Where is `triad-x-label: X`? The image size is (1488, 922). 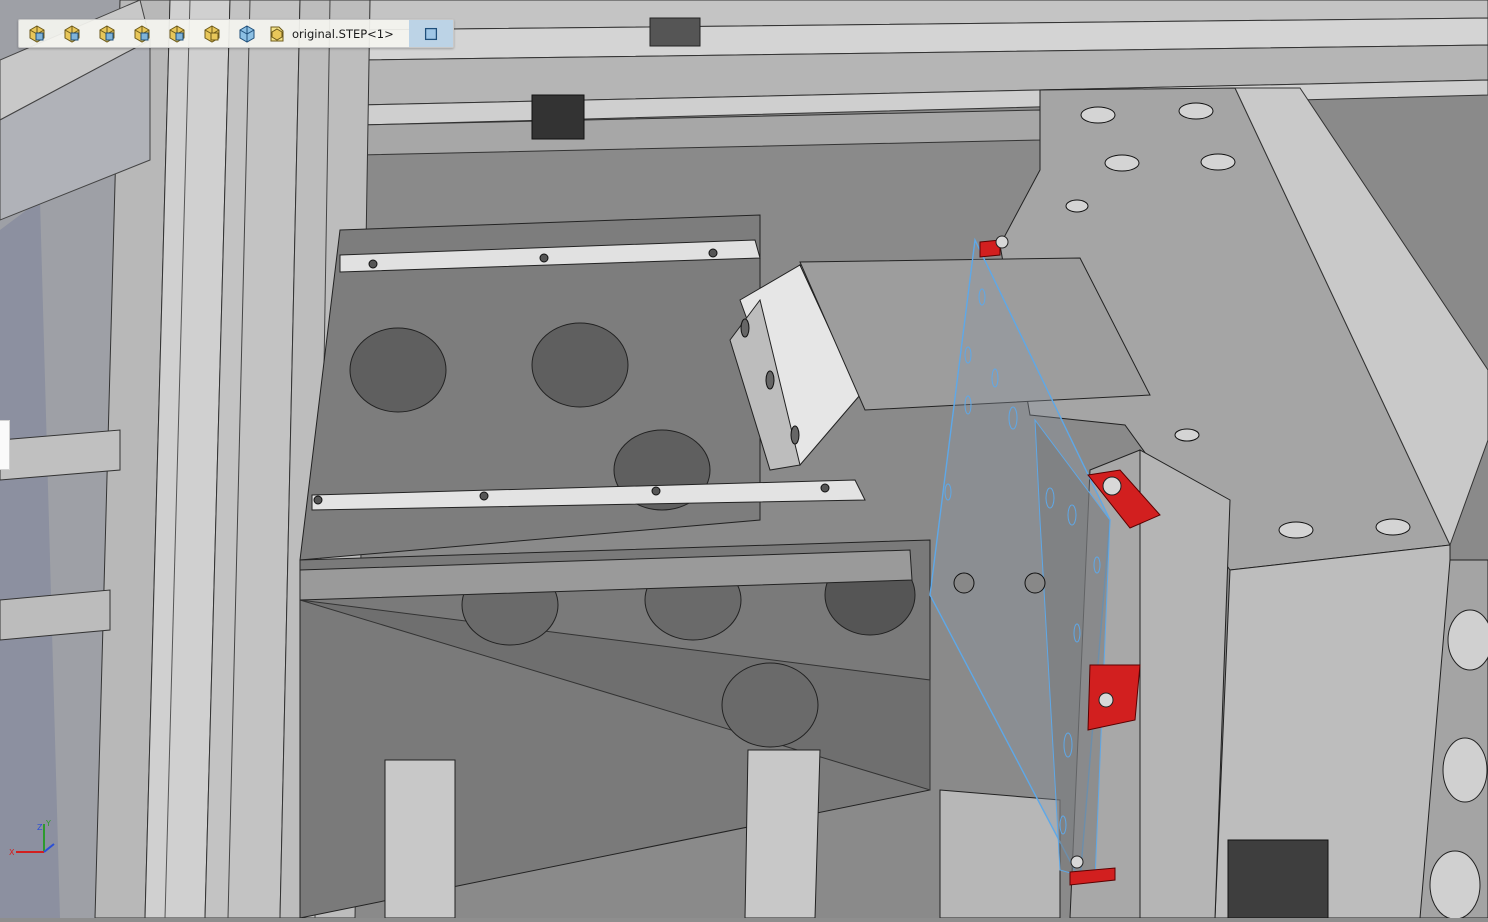
triad-x-label: X is located at coordinates (12, 852).